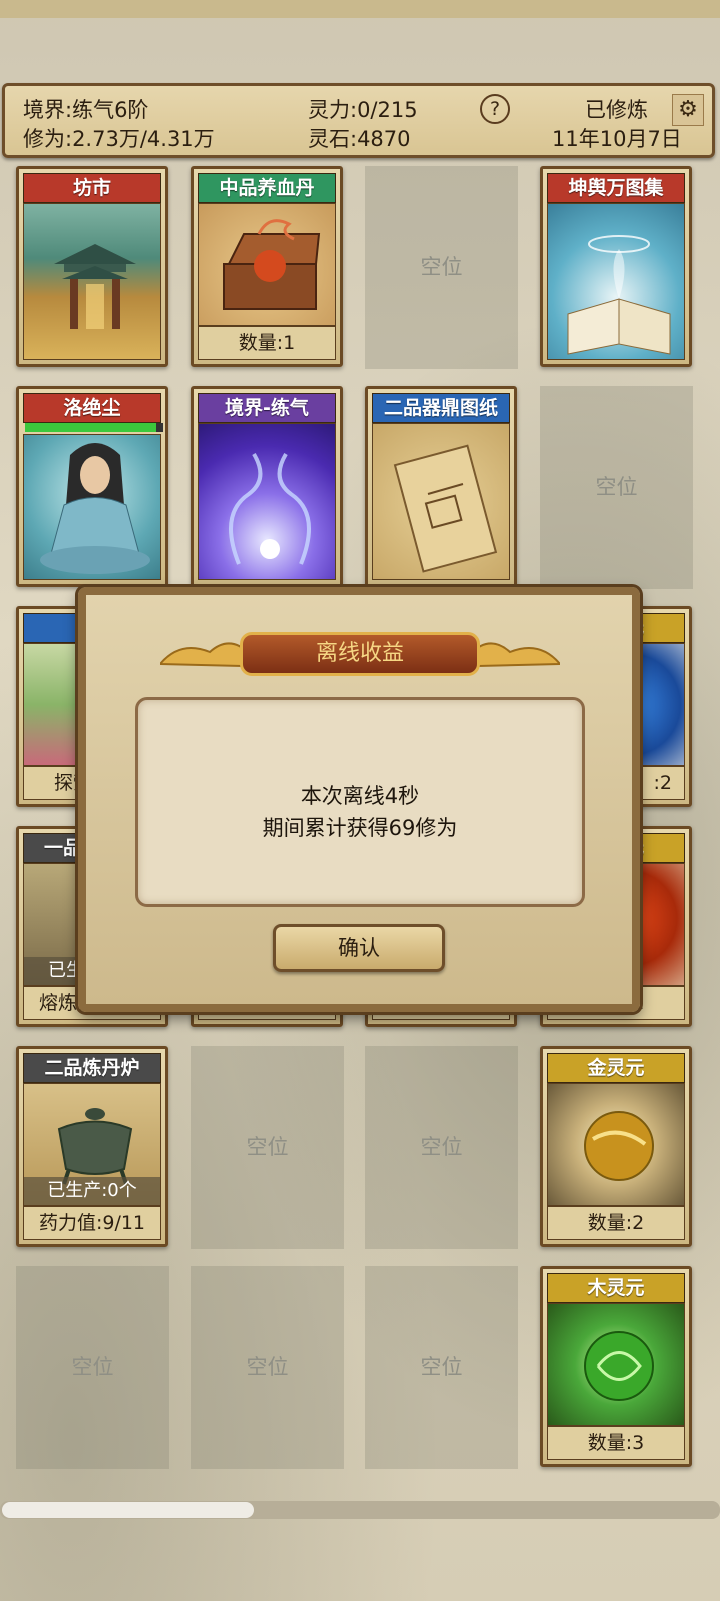 This screenshot has height=1601, width=720. I want to click on market-art, so click(92, 281).